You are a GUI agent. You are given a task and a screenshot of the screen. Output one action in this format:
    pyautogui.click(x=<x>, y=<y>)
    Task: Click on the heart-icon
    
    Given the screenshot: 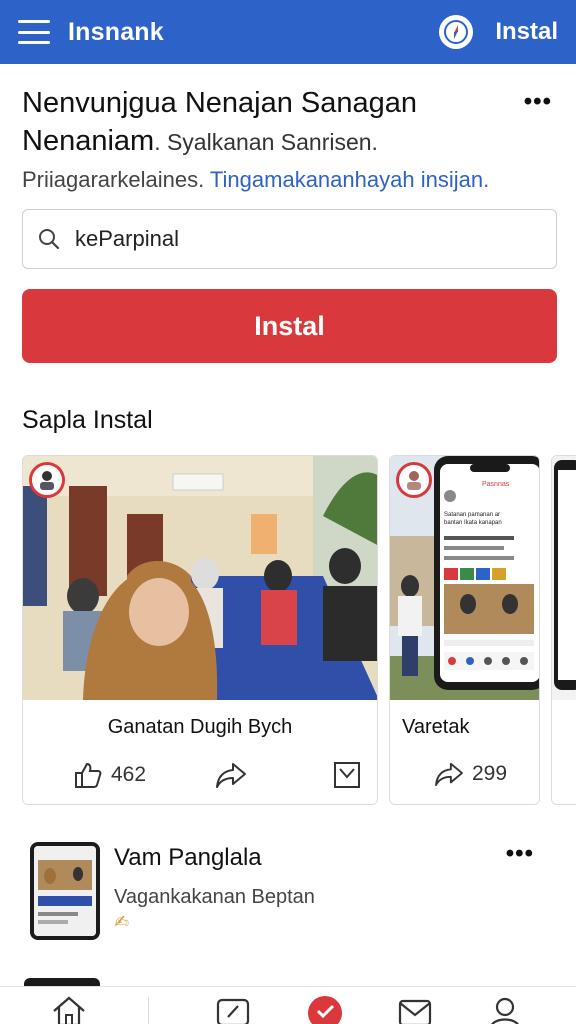 What is the action you would take?
    pyautogui.click(x=325, y=1009)
    